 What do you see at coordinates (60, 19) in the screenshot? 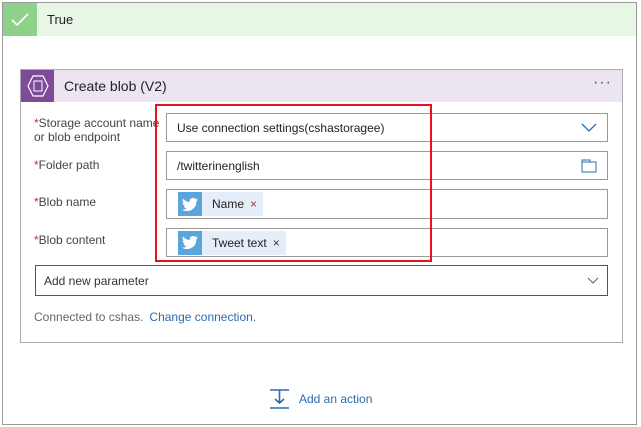
I see `branch-label: True` at bounding box center [60, 19].